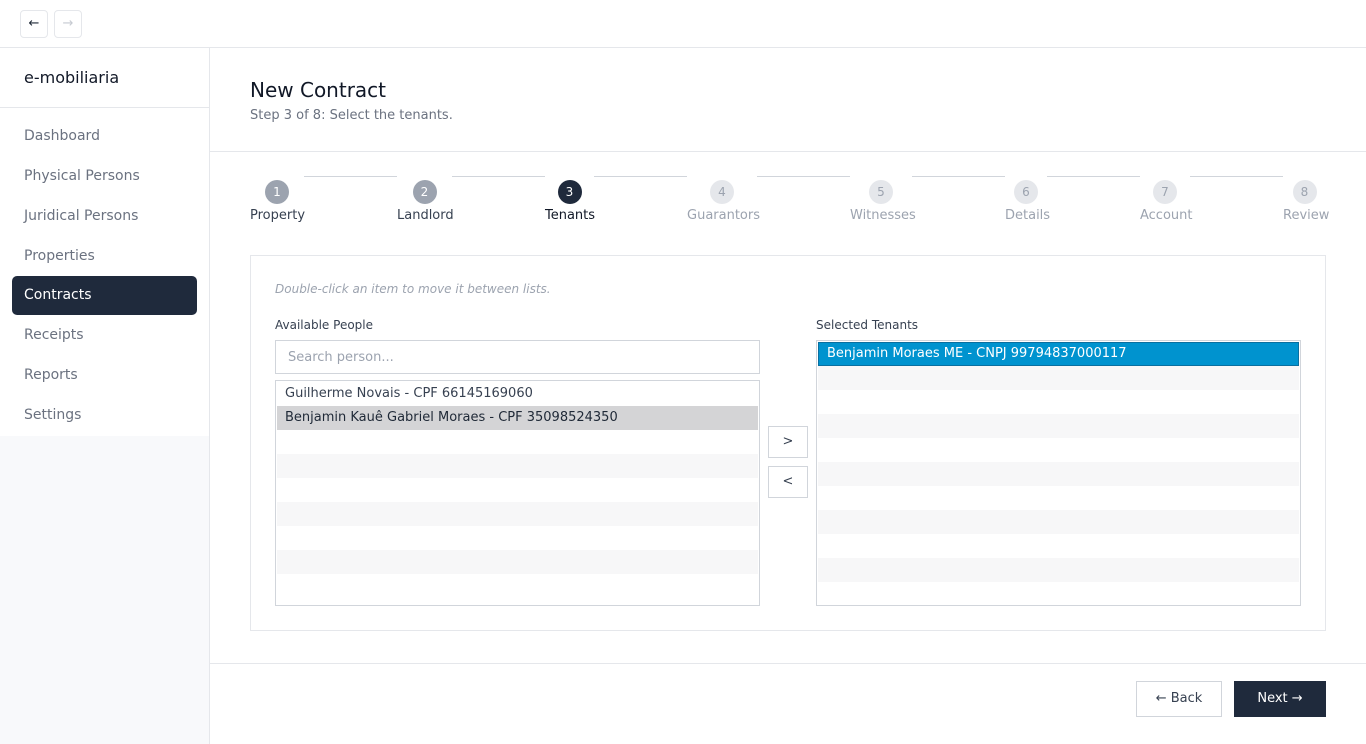 This screenshot has width=1366, height=744. I want to click on sidebar-item-receipts: Receipts, so click(104, 335).